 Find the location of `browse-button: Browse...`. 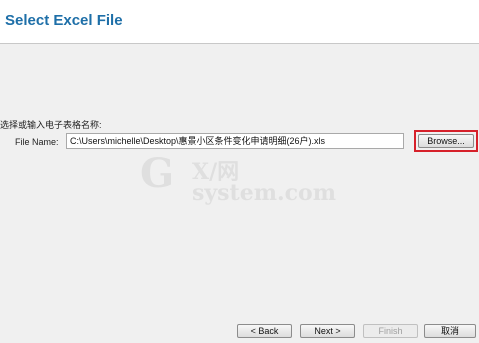

browse-button: Browse... is located at coordinates (446, 141).